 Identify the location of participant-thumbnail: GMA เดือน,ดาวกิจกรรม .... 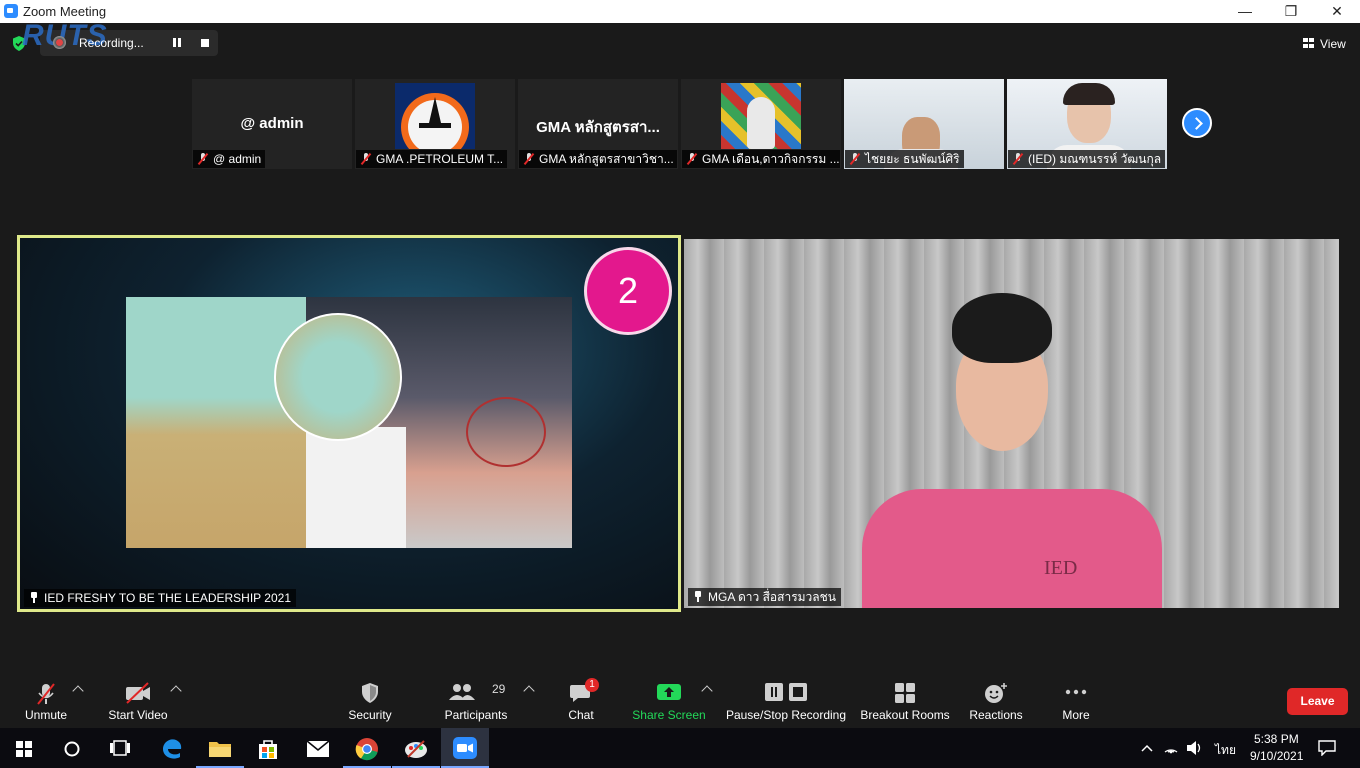
(761, 124).